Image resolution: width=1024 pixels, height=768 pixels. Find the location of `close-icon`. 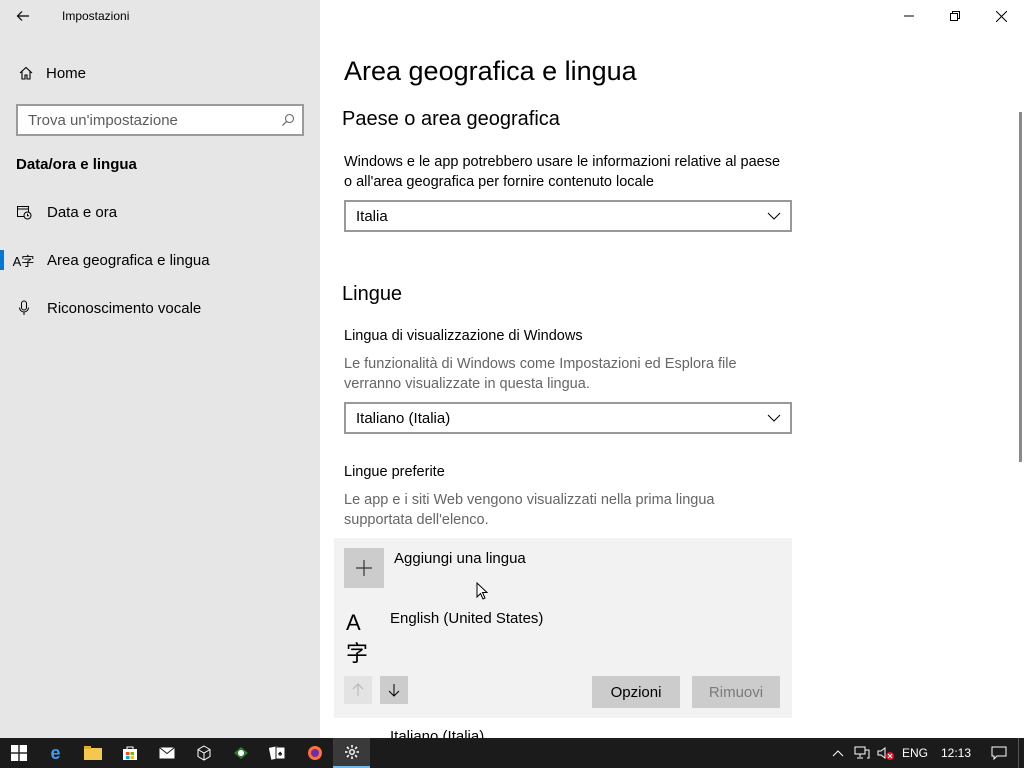

close-icon is located at coordinates (1001, 16).